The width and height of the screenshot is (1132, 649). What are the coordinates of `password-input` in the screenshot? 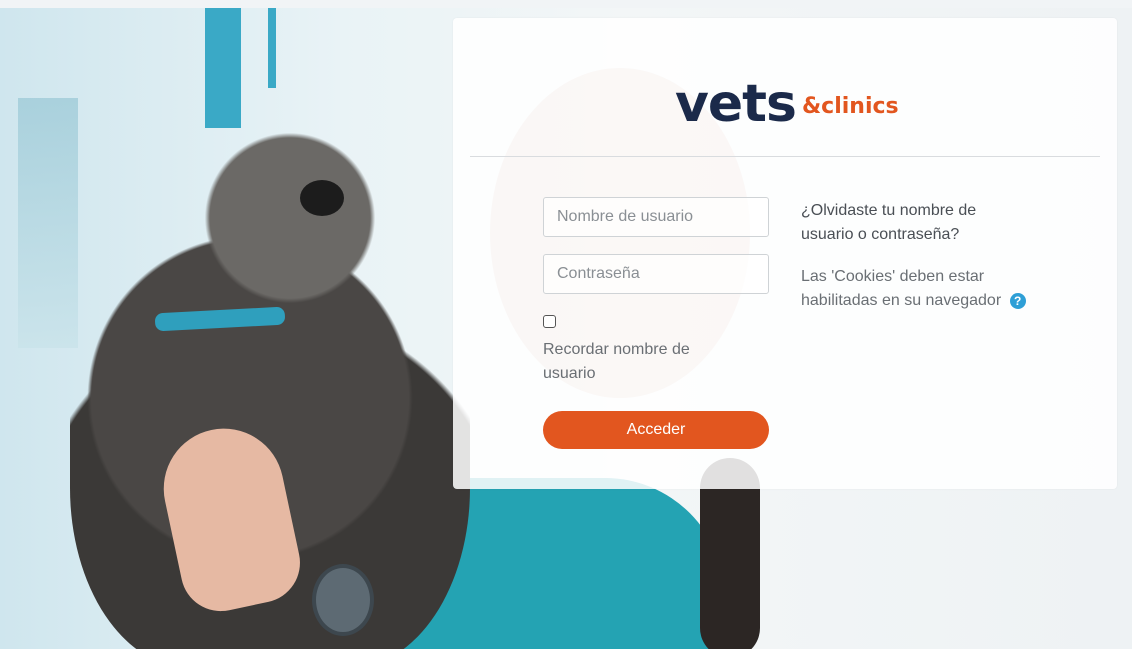 It's located at (656, 274).